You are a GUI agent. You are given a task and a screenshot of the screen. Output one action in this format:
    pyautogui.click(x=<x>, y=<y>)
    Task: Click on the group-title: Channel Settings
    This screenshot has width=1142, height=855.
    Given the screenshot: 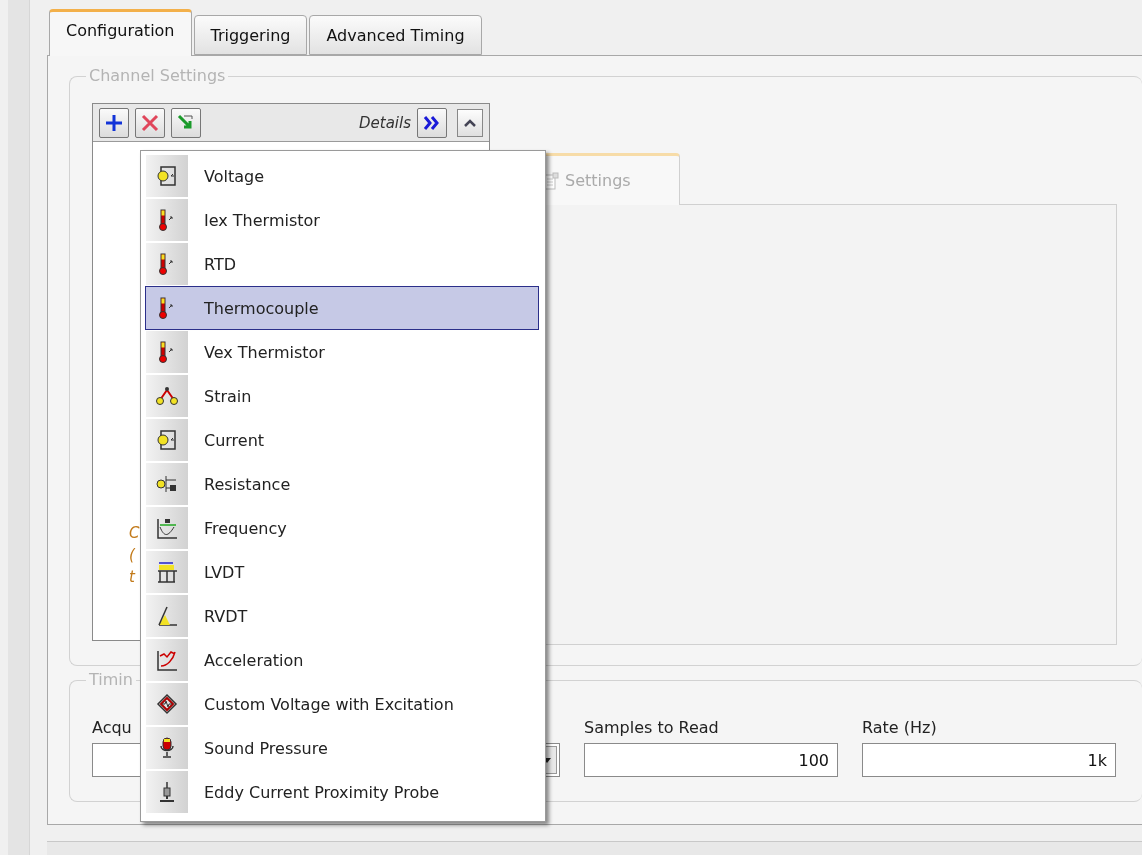 What is the action you would take?
    pyautogui.click(x=157, y=76)
    